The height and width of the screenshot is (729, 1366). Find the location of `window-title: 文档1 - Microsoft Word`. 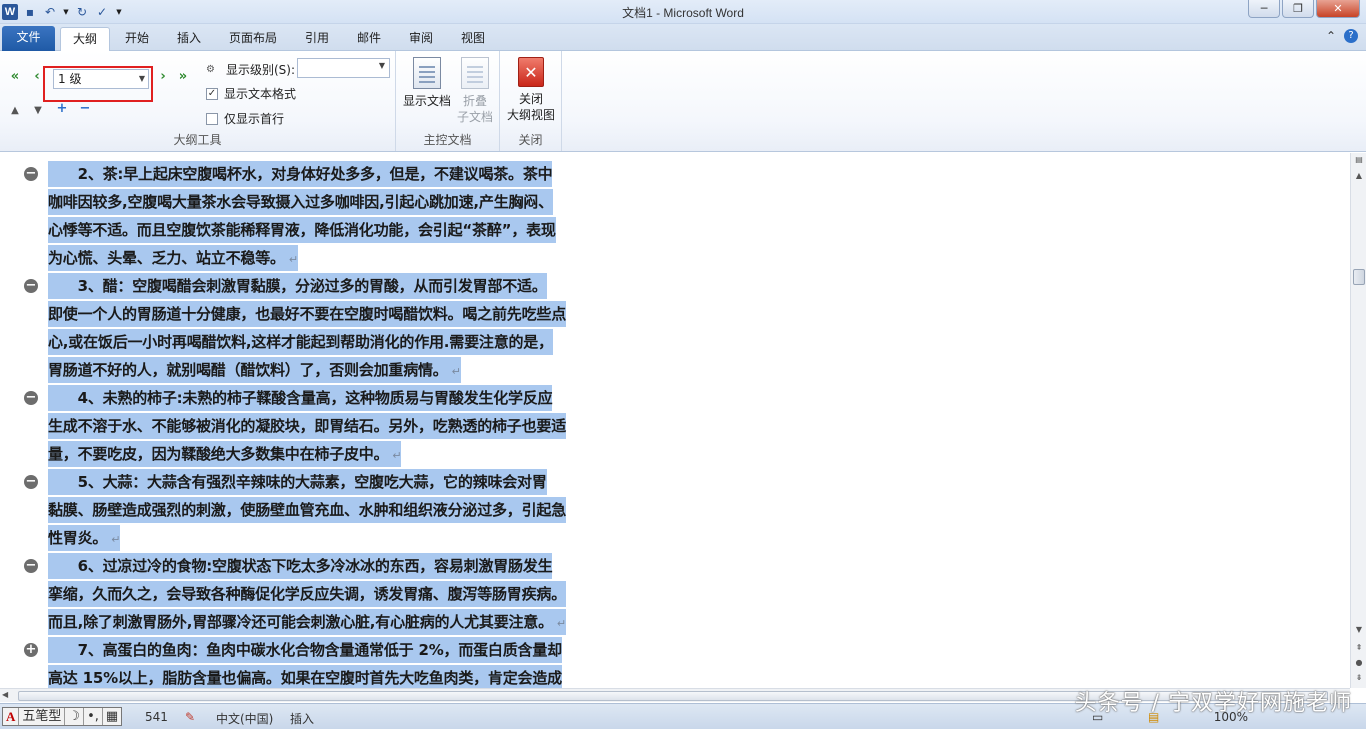

window-title: 文档1 - Microsoft Word is located at coordinates (683, 13).